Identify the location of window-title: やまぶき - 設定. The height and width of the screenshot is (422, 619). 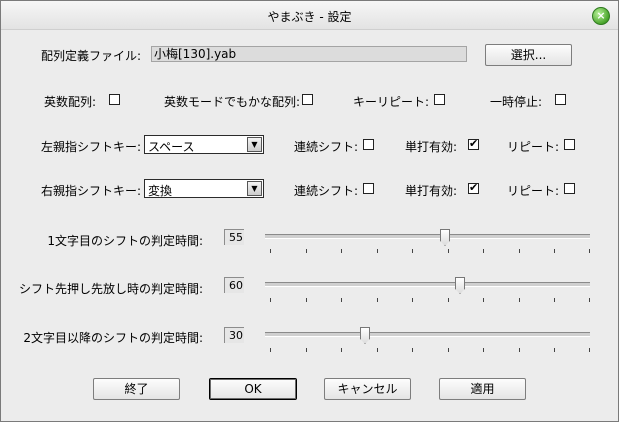
(309, 17).